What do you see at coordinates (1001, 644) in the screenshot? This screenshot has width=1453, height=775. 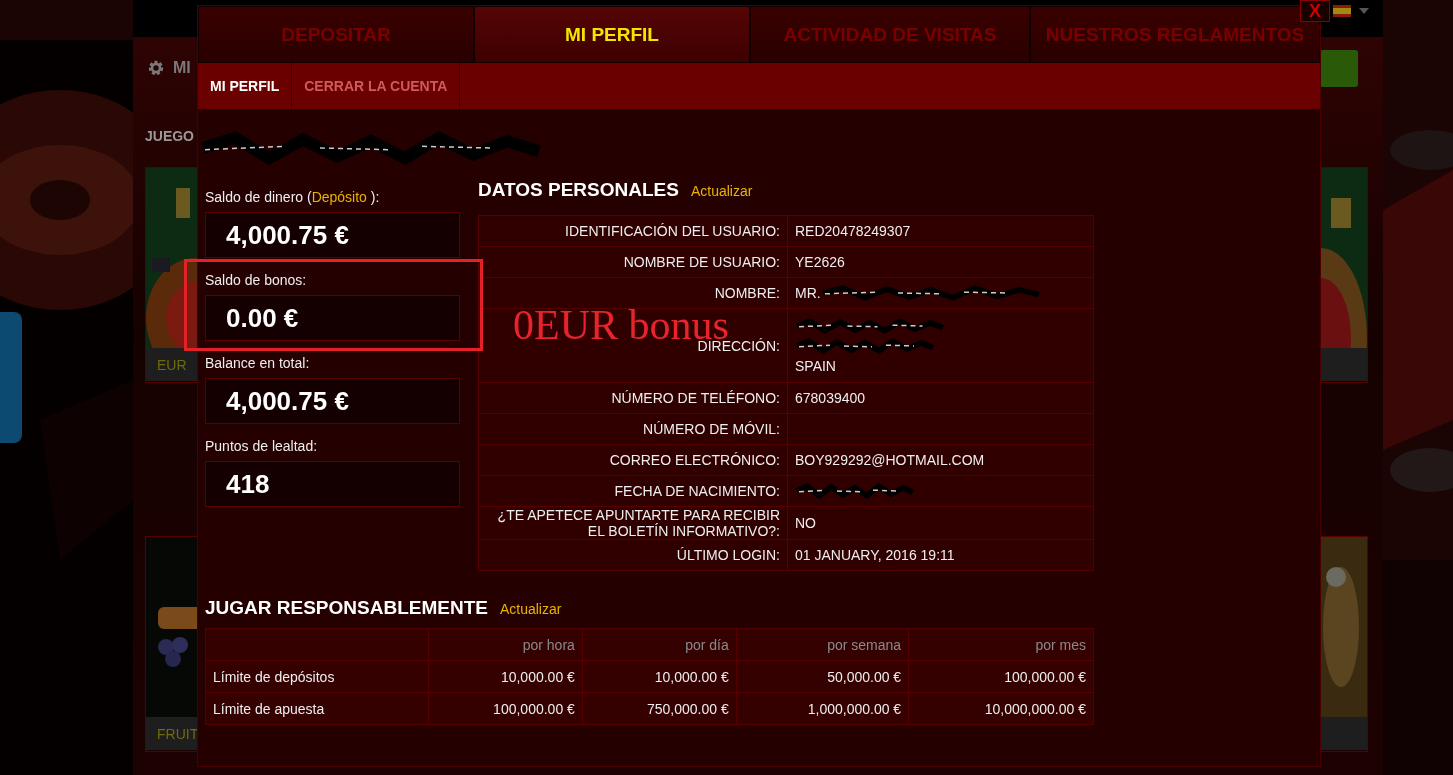 I see `column-header: por mes` at bounding box center [1001, 644].